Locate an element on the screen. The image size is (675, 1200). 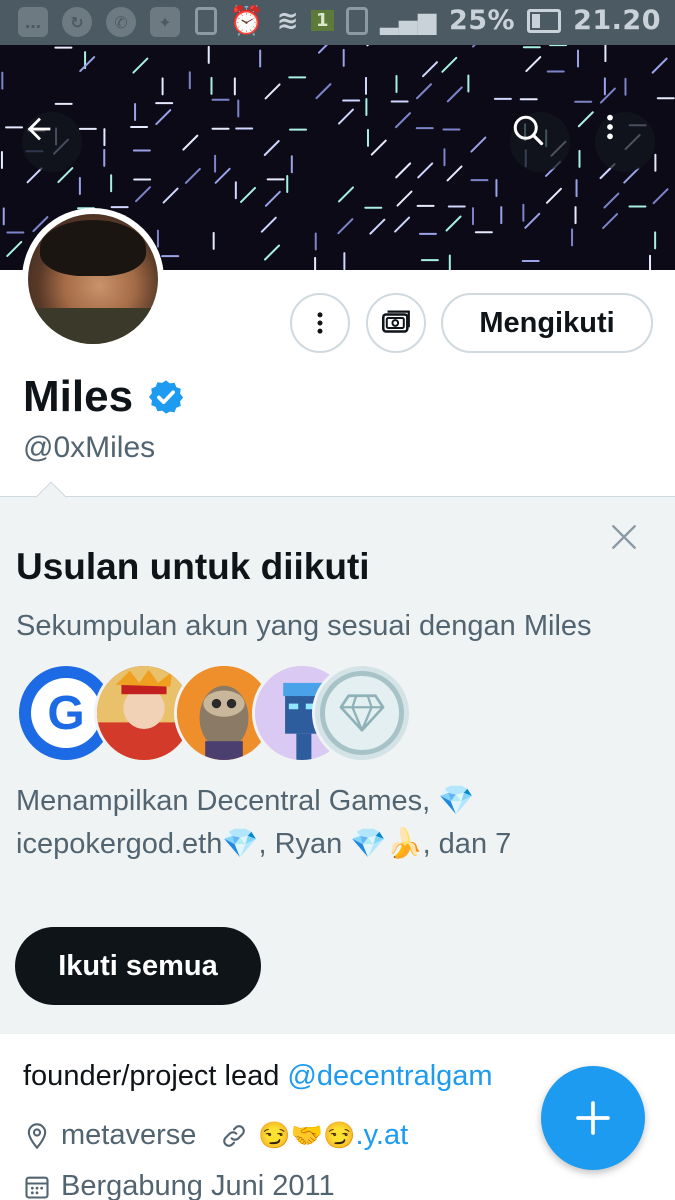
profile-avatar is located at coordinates (93, 279).